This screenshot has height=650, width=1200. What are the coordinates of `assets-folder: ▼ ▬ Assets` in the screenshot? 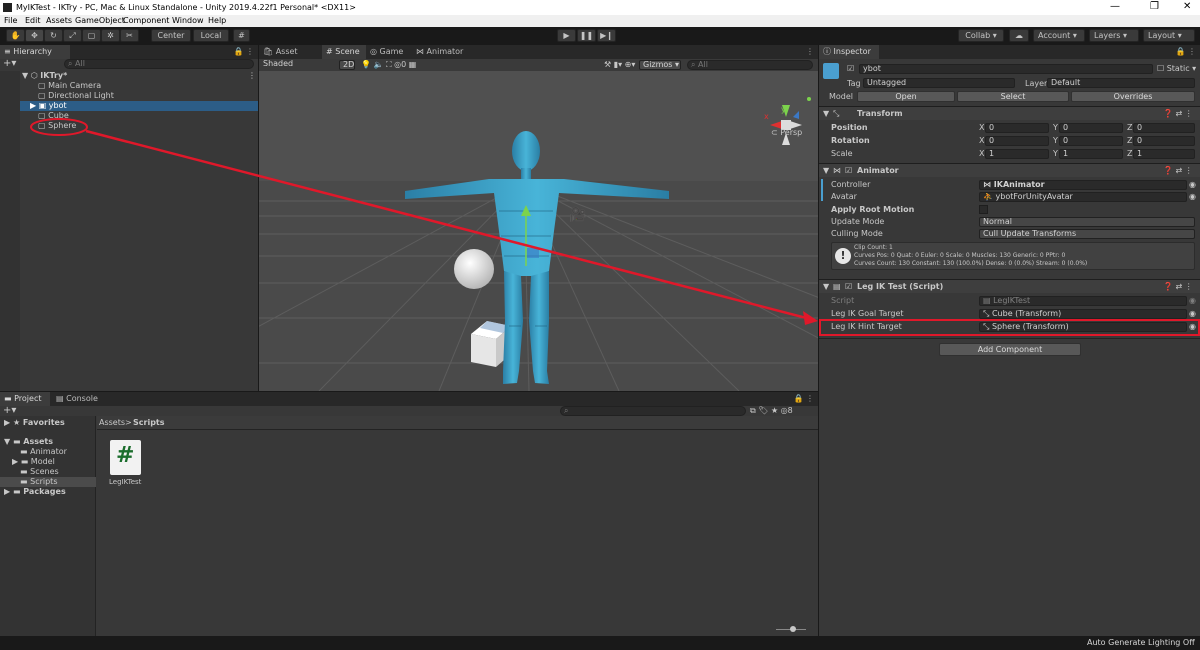 It's located at (28, 442).